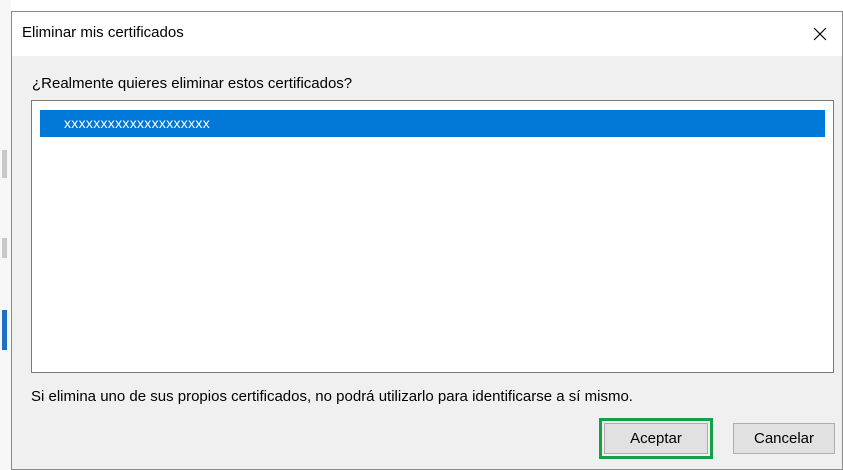  Describe the element at coordinates (4, 330) in the screenshot. I see `background-accent-mark` at that location.